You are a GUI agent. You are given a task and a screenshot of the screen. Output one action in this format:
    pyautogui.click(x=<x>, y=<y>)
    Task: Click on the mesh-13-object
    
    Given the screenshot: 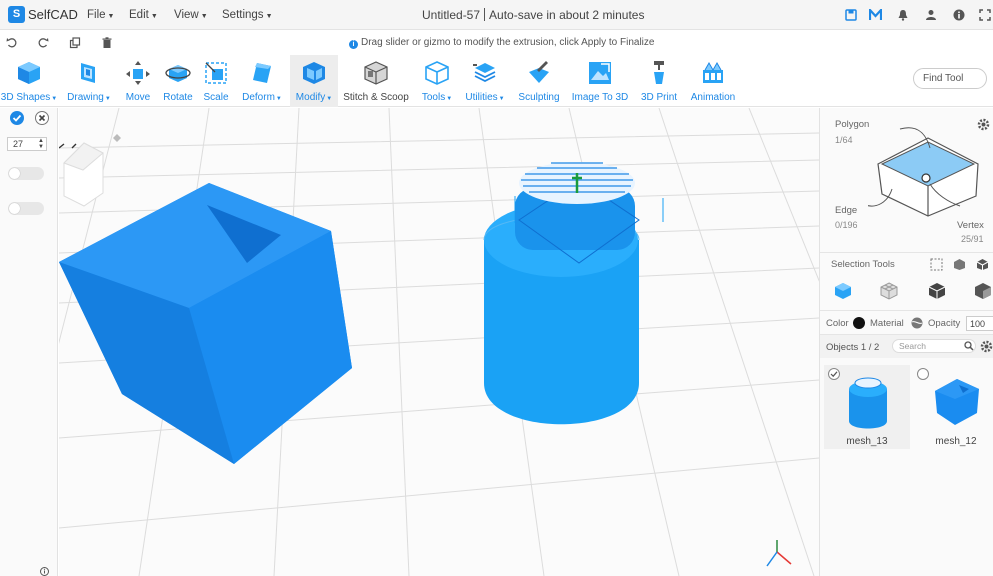 What is the action you would take?
    pyautogui.click(x=573, y=293)
    